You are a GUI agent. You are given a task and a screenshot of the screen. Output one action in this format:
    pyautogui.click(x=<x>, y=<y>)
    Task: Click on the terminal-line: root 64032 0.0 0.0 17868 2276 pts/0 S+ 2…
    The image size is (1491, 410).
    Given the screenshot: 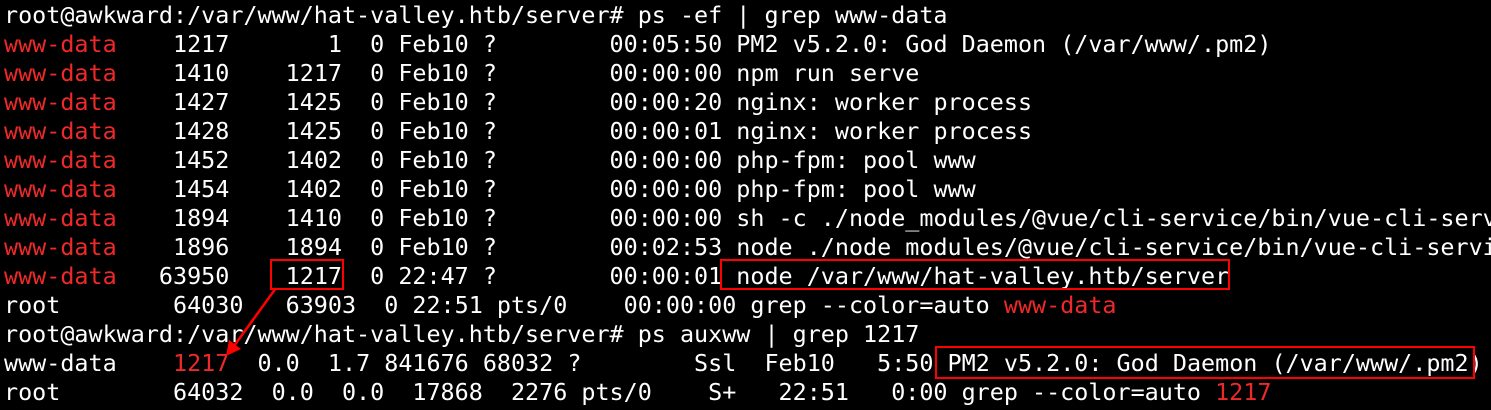 What is the action you would take?
    pyautogui.click(x=747, y=392)
    